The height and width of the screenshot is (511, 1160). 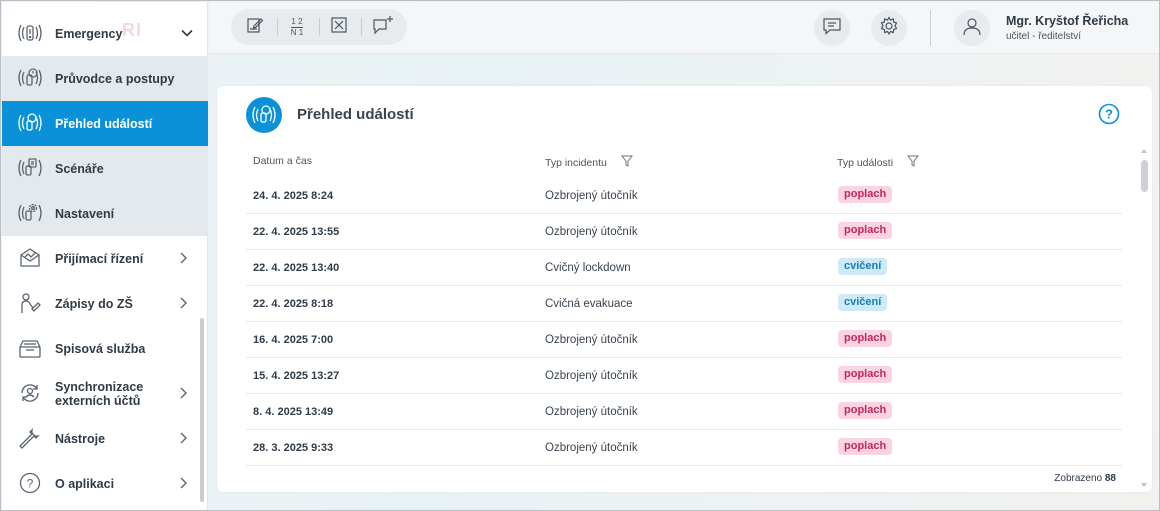 What do you see at coordinates (972, 28) in the screenshot?
I see `avatar` at bounding box center [972, 28].